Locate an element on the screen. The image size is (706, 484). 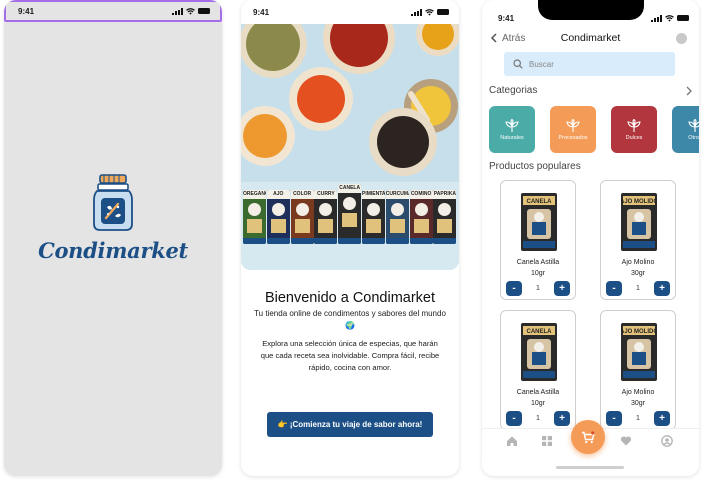
product-name: Canela Astilla is located at coordinates (538, 262).